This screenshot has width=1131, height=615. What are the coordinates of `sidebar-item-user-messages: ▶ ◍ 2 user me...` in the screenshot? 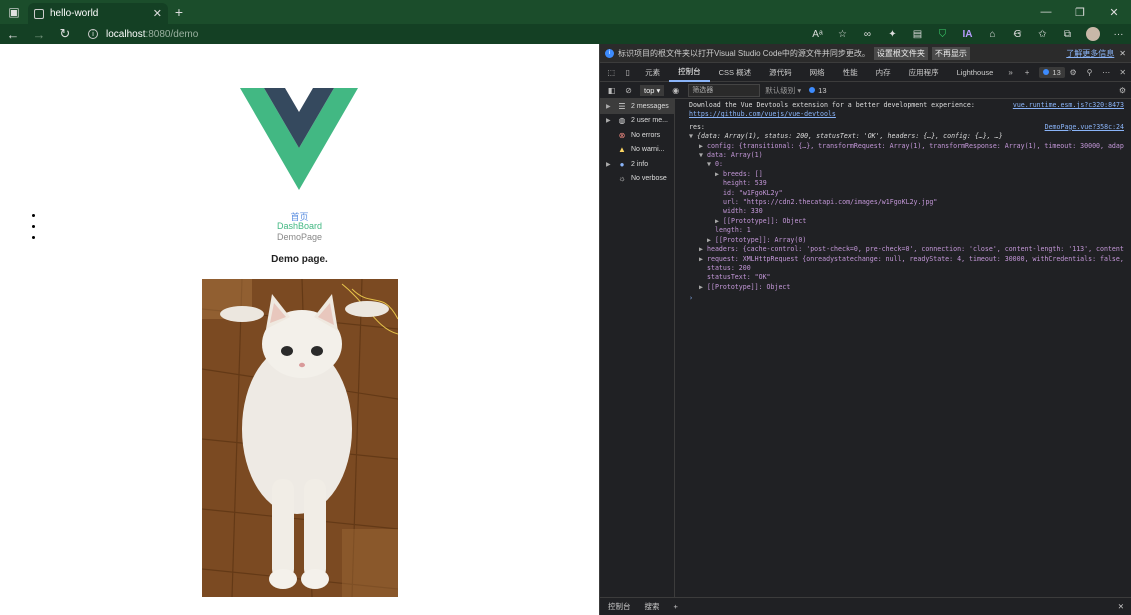 It's located at (637, 121).